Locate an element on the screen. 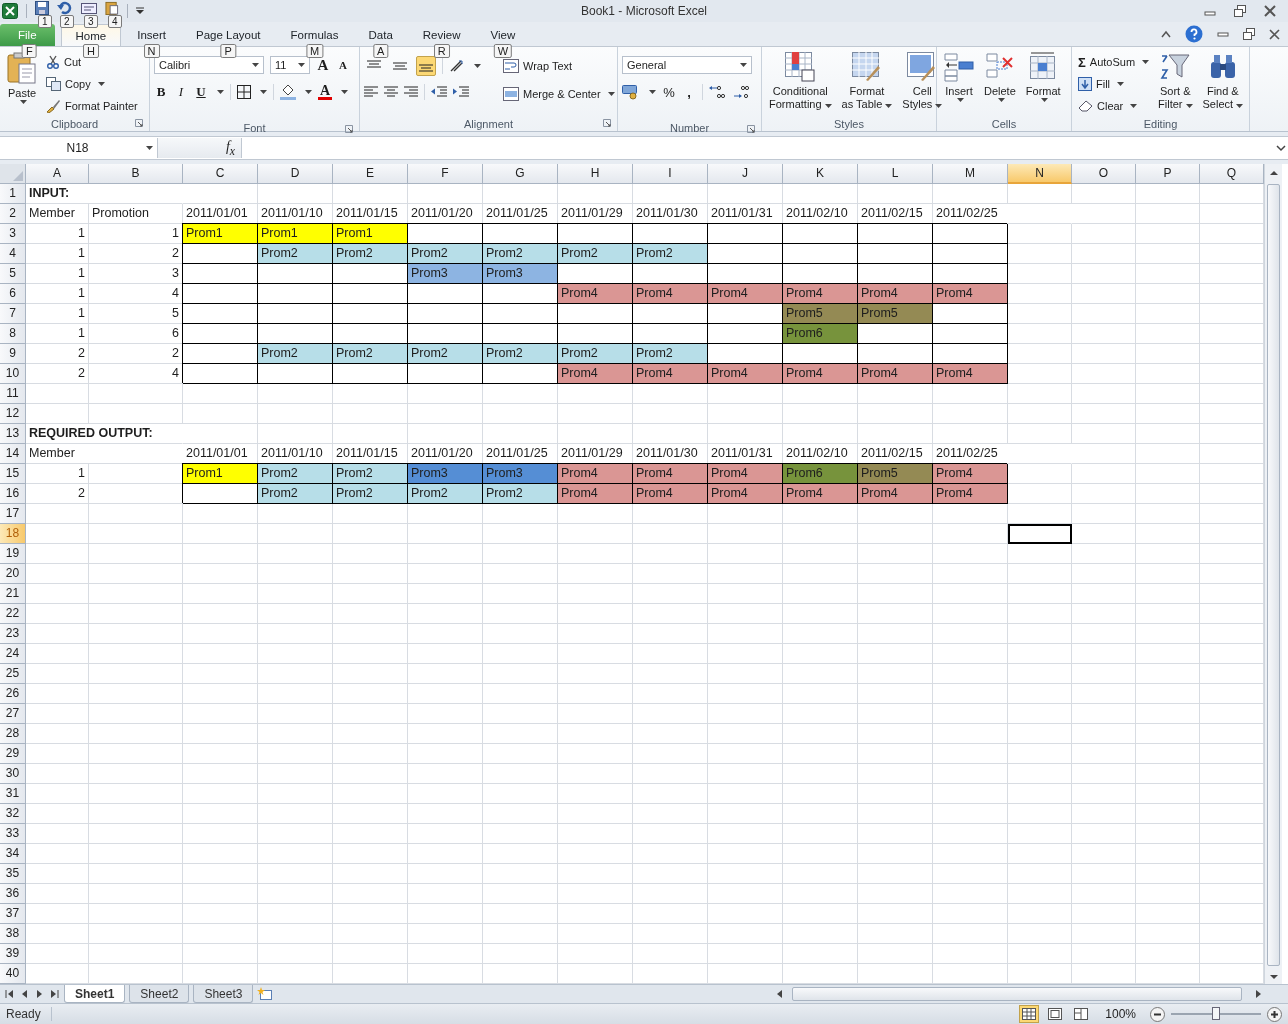 The width and height of the screenshot is (1288, 1024). cell: 3 is located at coordinates (136, 273).